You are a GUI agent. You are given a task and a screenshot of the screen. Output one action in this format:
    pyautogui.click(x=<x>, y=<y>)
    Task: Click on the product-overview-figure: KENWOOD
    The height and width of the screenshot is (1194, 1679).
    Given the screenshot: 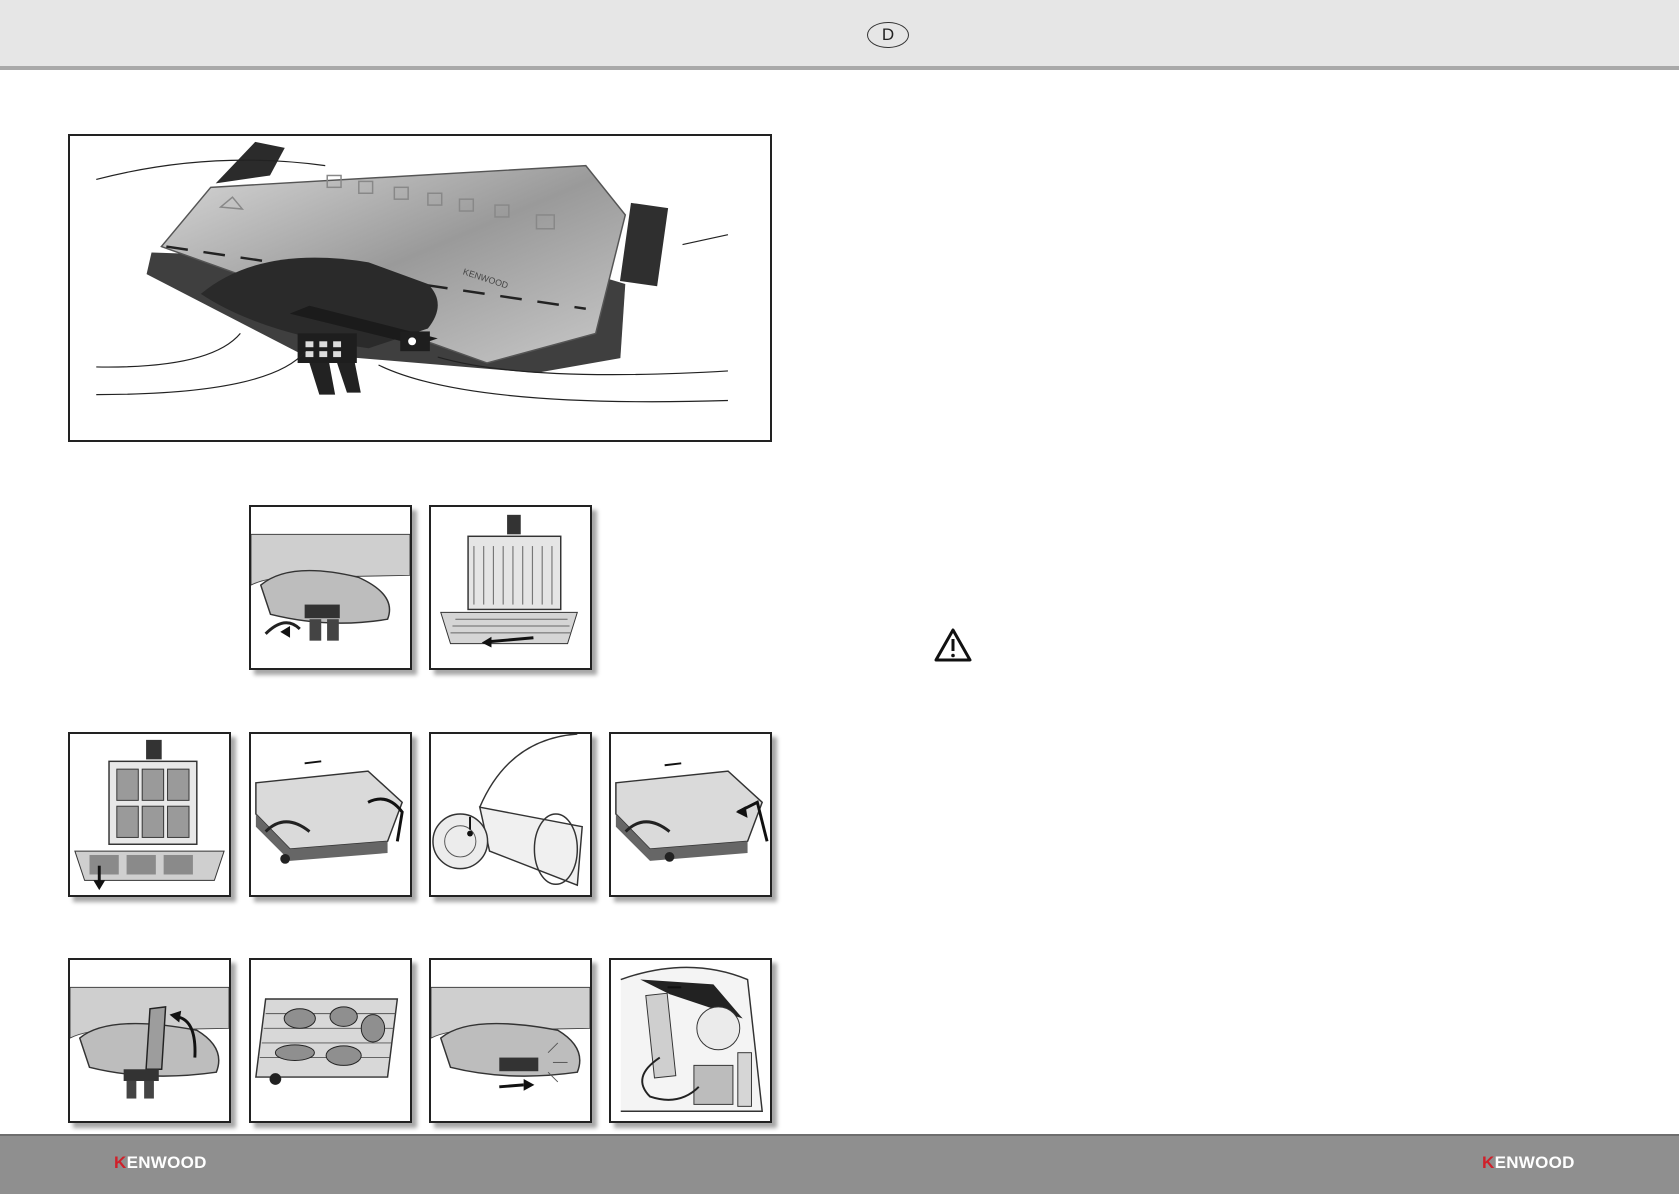 What is the action you would take?
    pyautogui.click(x=420, y=288)
    